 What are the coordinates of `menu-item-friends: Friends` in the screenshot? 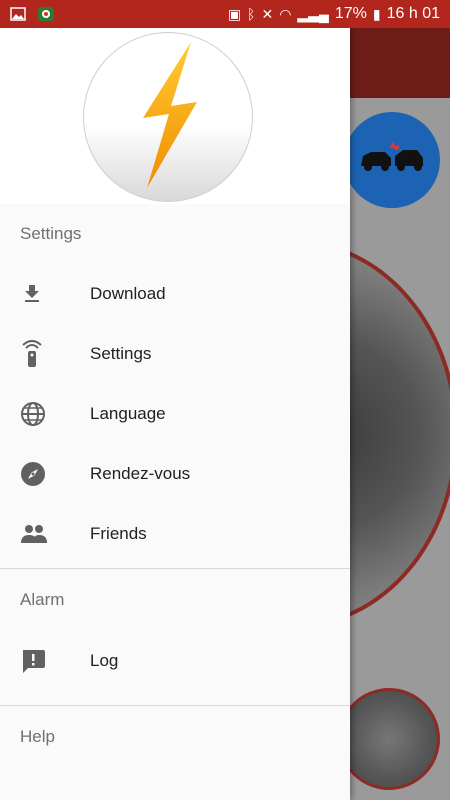 It's located at (175, 534).